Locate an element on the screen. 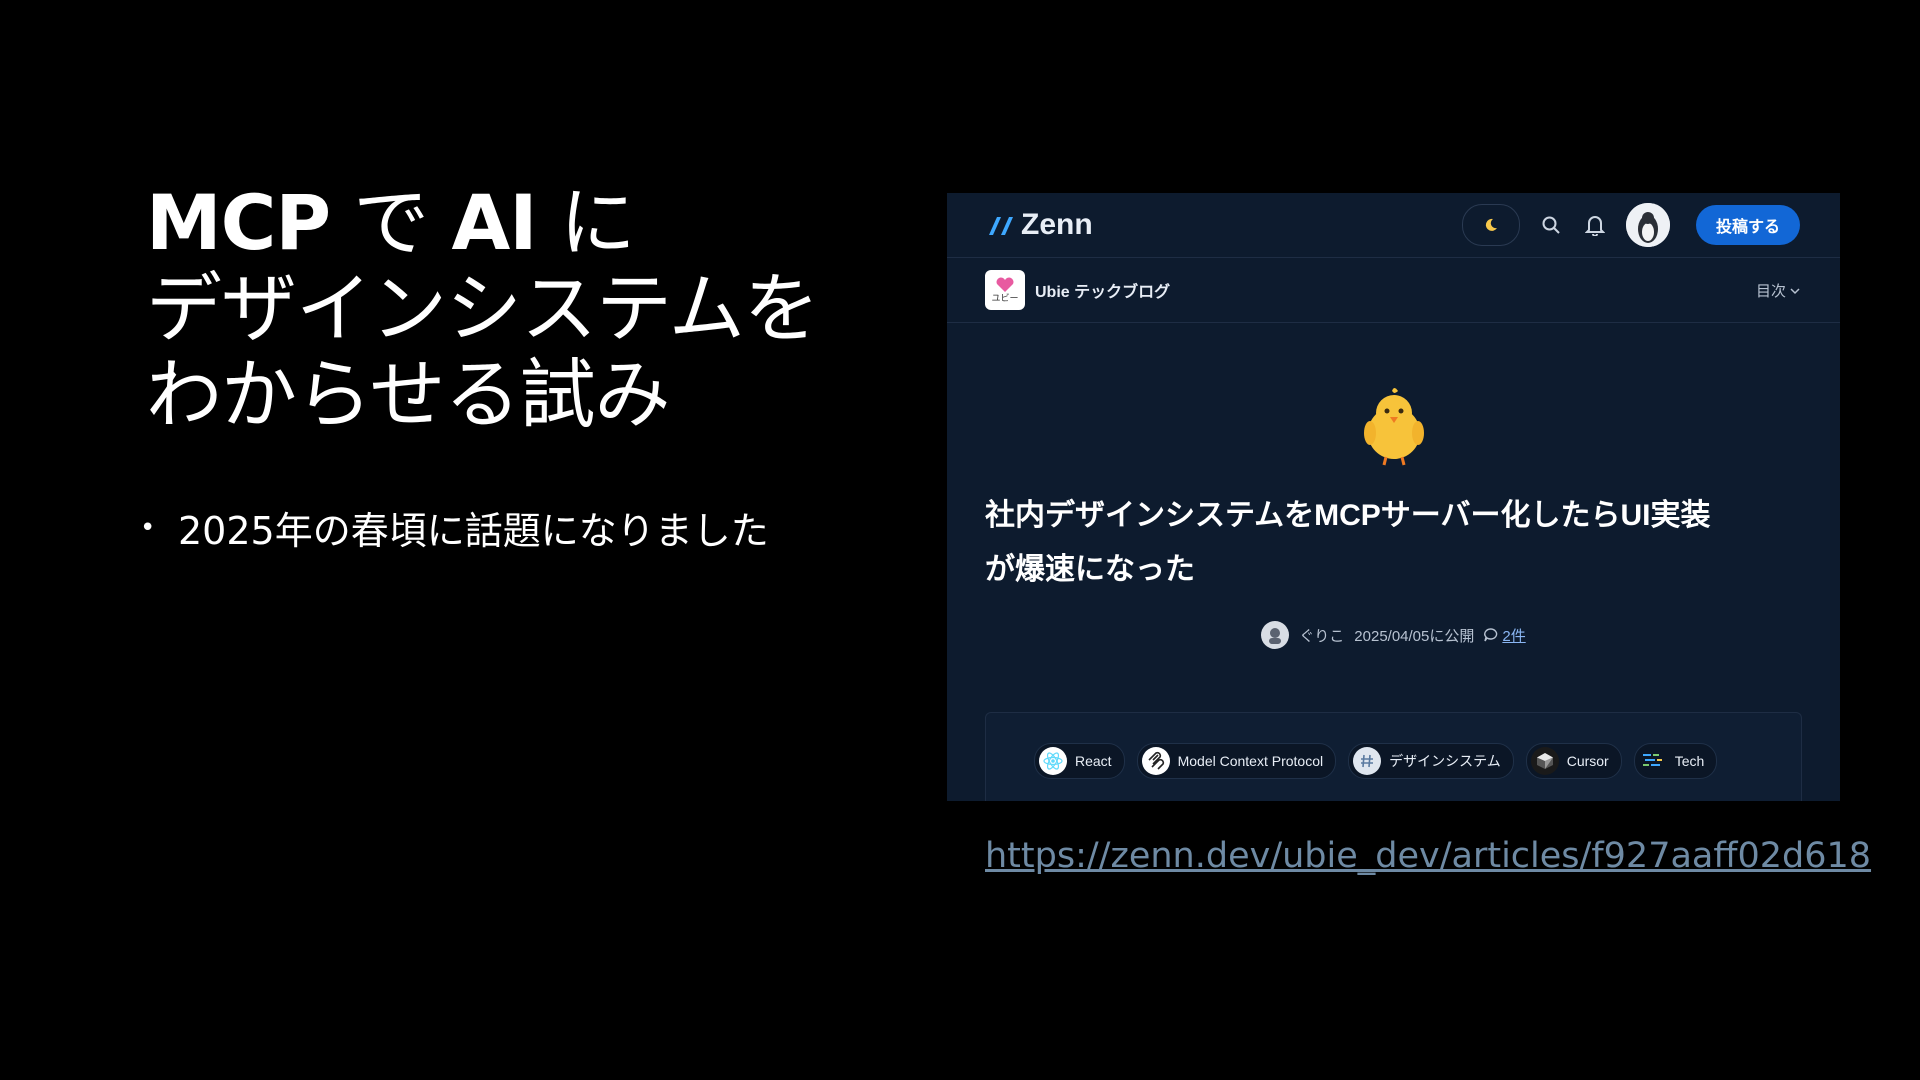 The width and height of the screenshot is (1920, 1080). publication-logo-text: ユビー is located at coordinates (1005, 298).